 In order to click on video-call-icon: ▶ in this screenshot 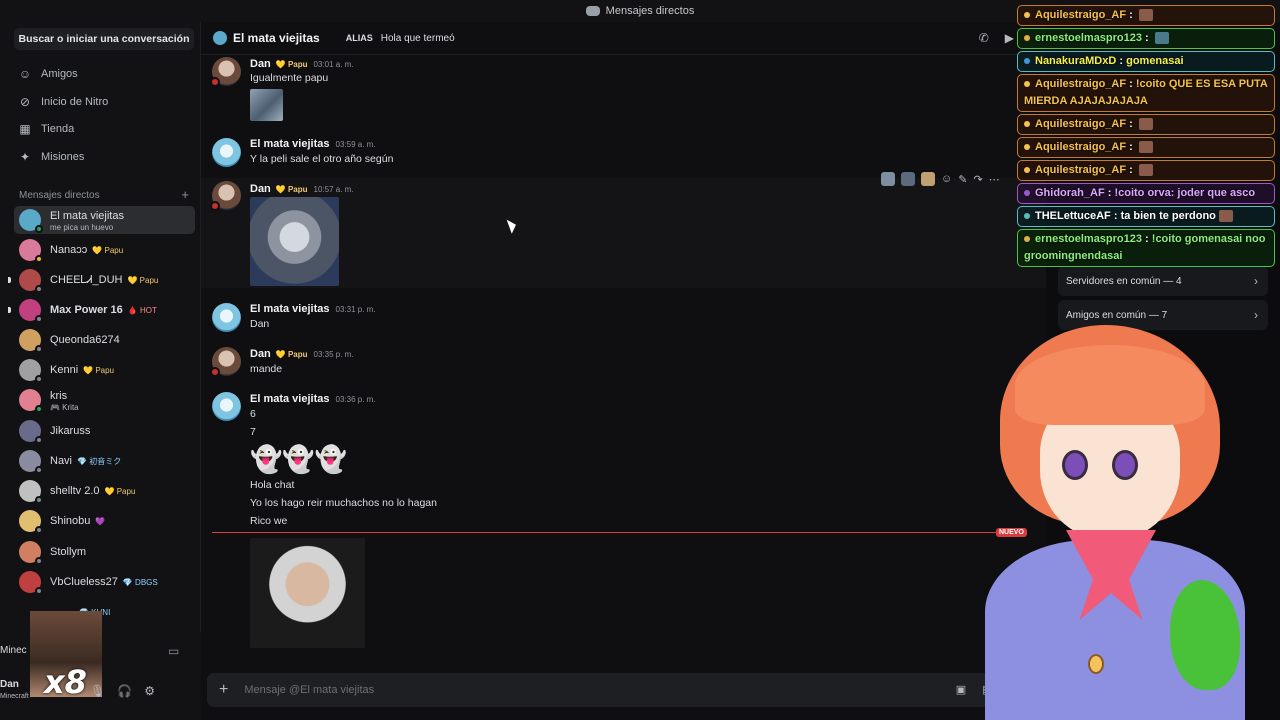, I will do `click(1009, 38)`.